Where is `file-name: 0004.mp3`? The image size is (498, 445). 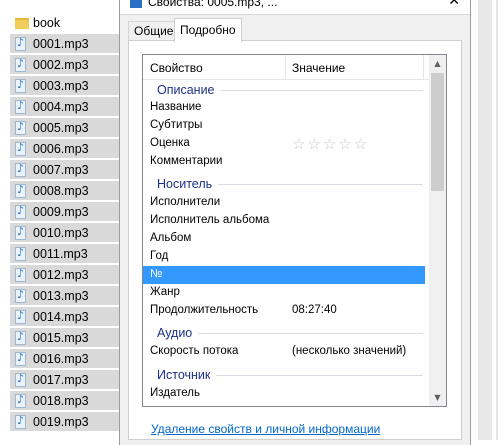
file-name: 0004.mp3 is located at coordinates (61, 106).